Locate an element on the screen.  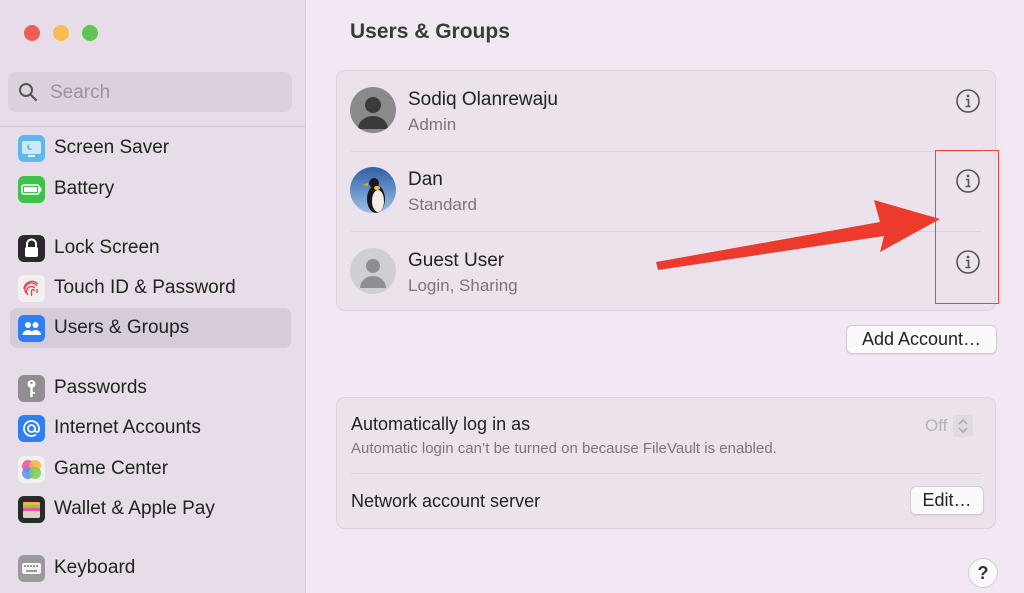
help-button: ? is located at coordinates (983, 573).